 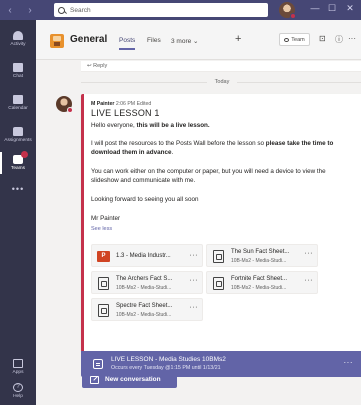 I want to click on rail-label: Chat, so click(x=18, y=76).